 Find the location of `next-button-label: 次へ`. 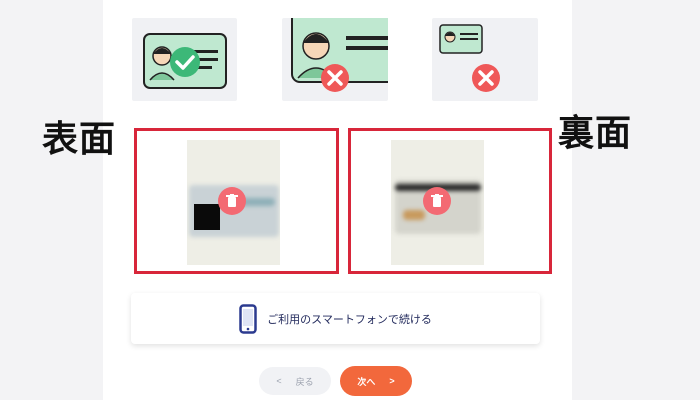

next-button-label: 次へ is located at coordinates (366, 381).